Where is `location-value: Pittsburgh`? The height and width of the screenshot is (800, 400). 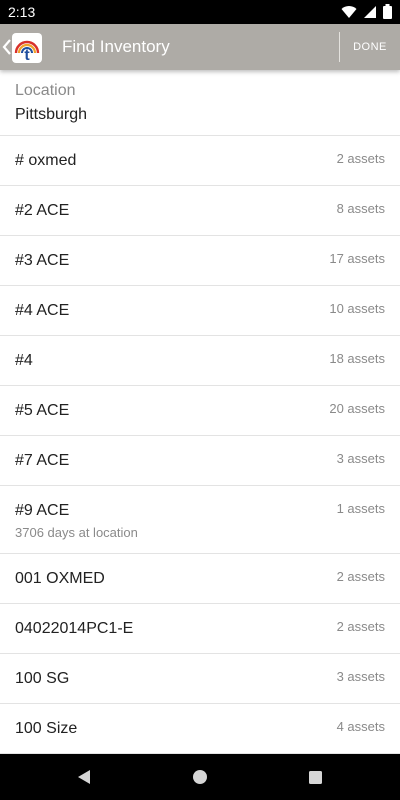 location-value: Pittsburgh is located at coordinates (51, 114).